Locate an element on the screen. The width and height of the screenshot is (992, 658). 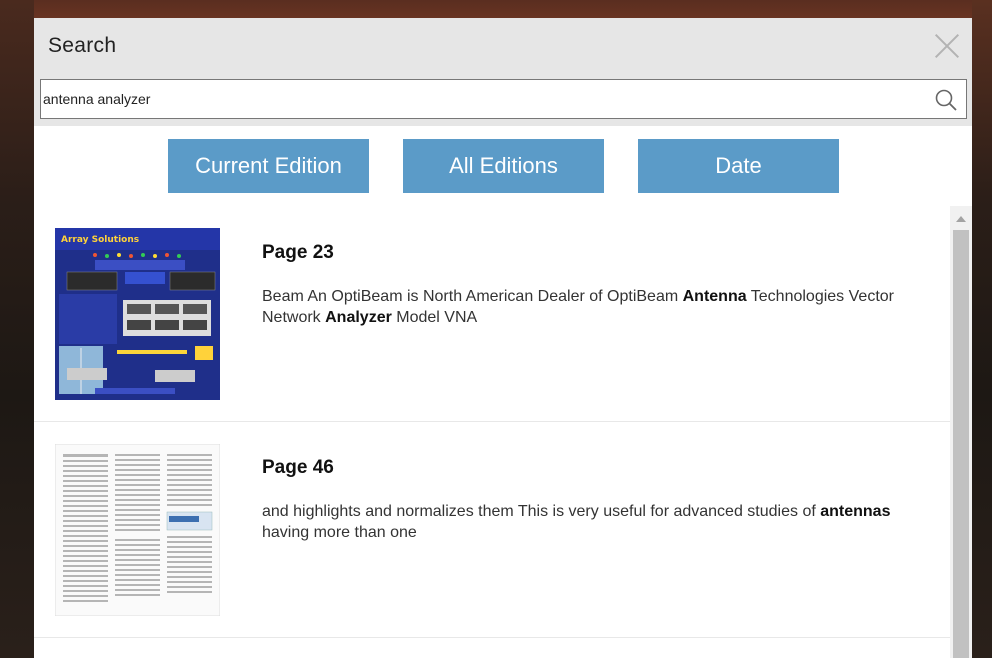
tab-all-editions: All Editions is located at coordinates (503, 166).